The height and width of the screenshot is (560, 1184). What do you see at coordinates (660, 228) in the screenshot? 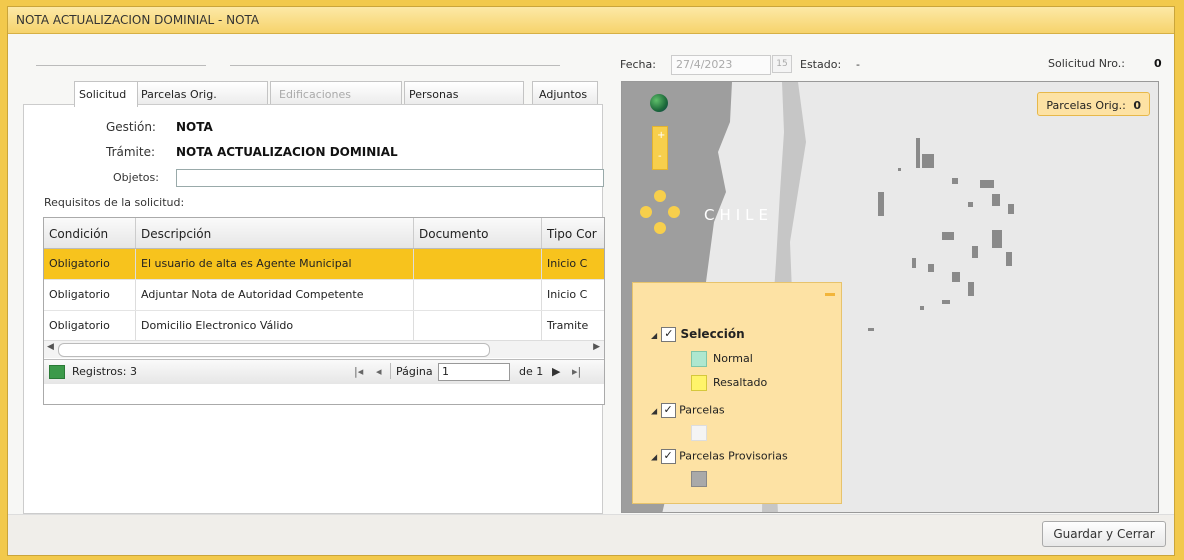
I see `pan-down-icon` at bounding box center [660, 228].